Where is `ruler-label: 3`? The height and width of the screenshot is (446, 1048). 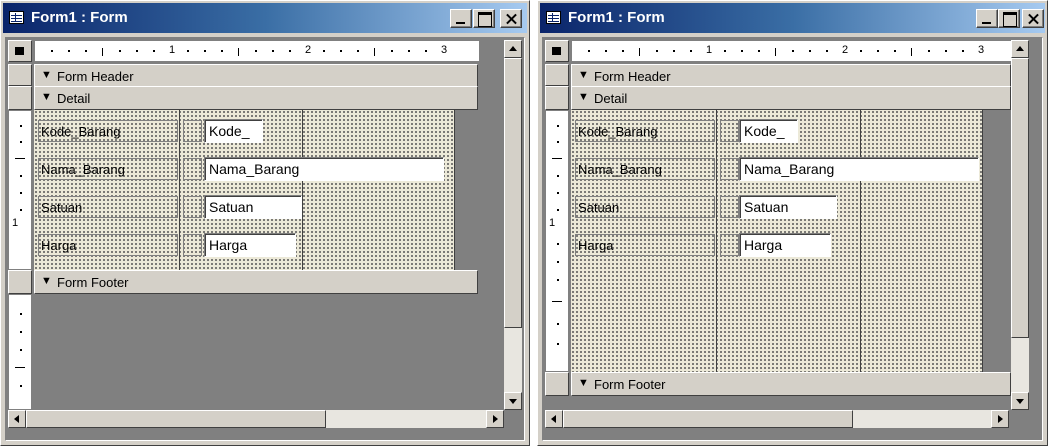 ruler-label: 3 is located at coordinates (444, 50).